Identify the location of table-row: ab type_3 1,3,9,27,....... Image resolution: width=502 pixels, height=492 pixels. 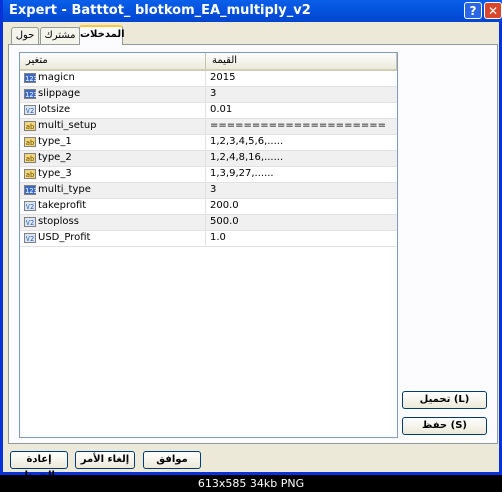
(208, 175).